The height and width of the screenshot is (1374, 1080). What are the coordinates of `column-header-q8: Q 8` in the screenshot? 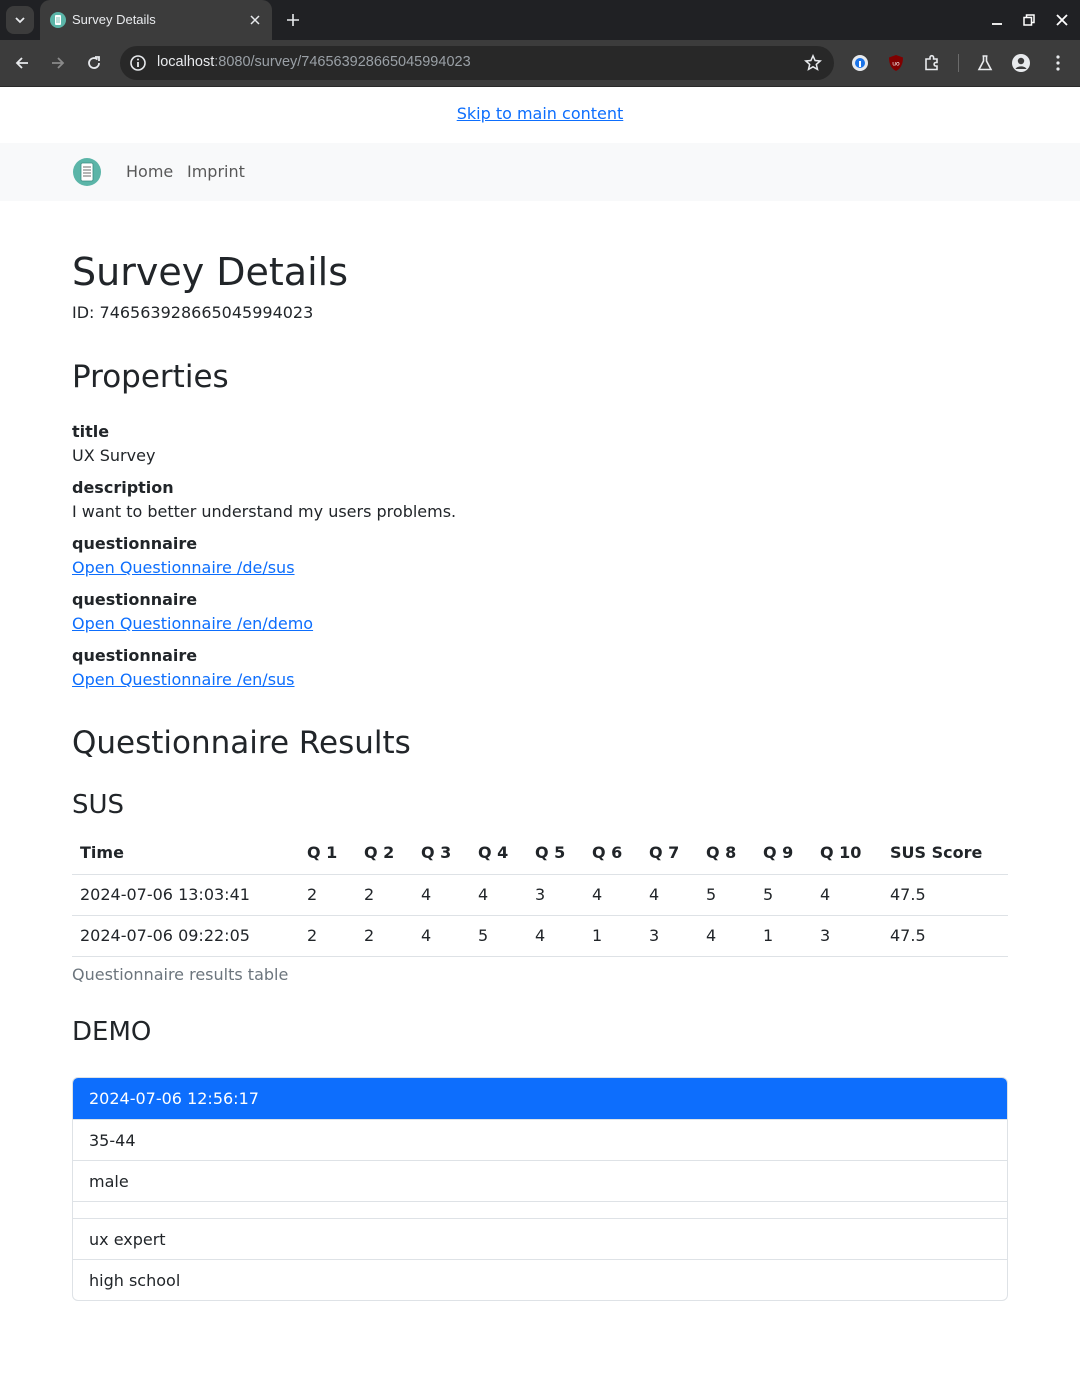 It's located at (726, 853).